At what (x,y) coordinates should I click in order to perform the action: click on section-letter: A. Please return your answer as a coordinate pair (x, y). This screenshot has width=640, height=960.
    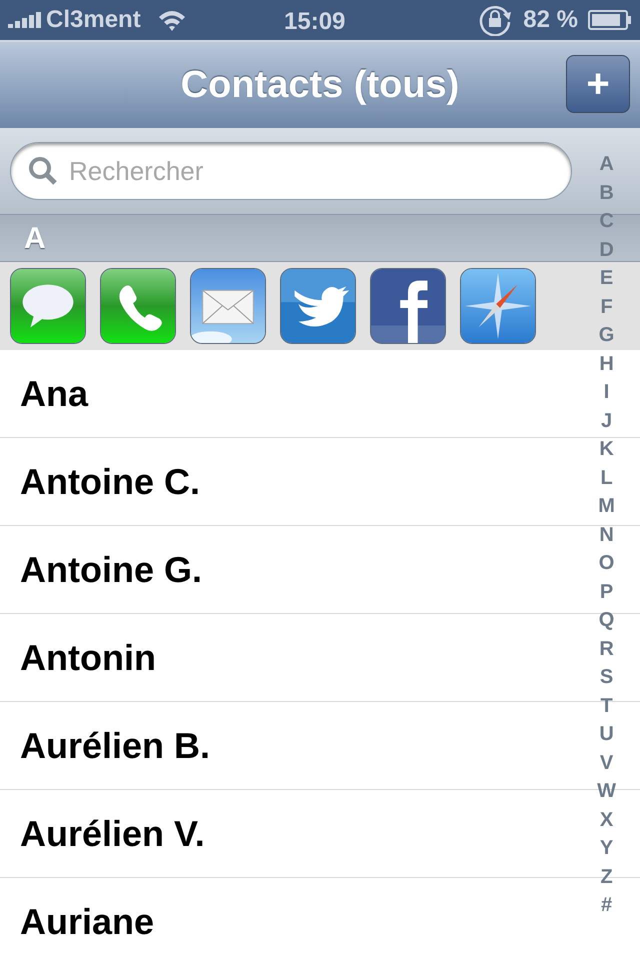
    Looking at the image, I should click on (35, 238).